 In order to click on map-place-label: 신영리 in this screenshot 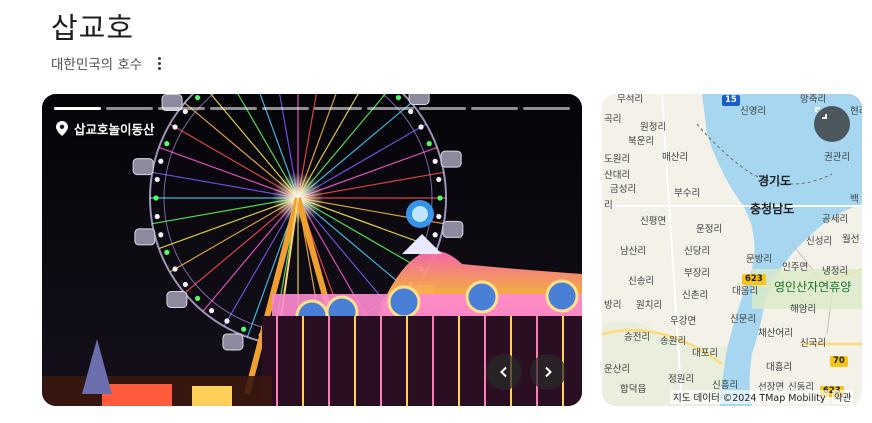, I will do `click(753, 111)`.